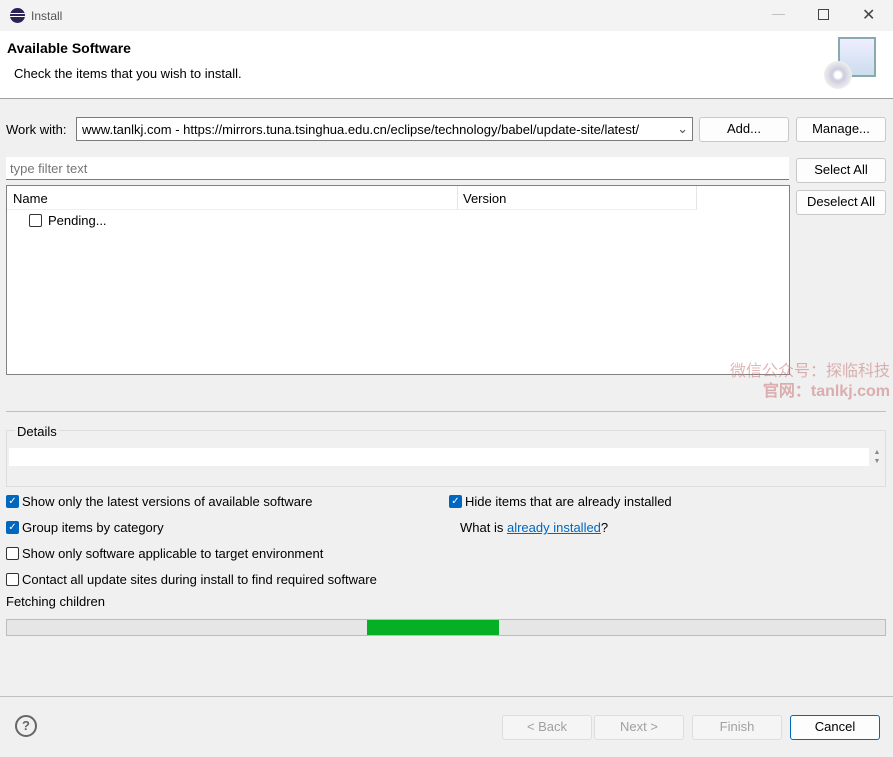 This screenshot has width=893, height=757. I want to click on watermark-line2: 官网：tanlkj.com, so click(826, 391).